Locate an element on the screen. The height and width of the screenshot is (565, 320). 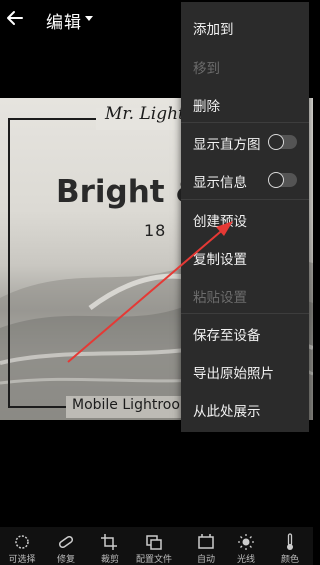
tool-light: 光线 is located at coordinates (246, 546).